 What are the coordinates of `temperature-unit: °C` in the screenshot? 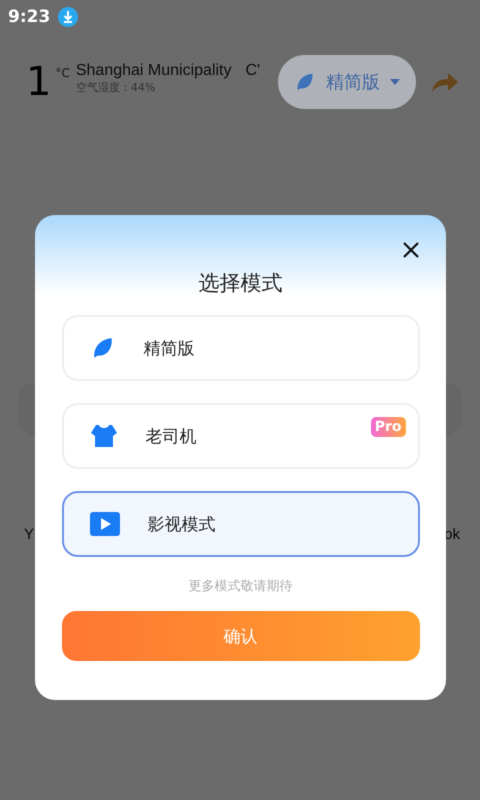 It's located at (62, 73).